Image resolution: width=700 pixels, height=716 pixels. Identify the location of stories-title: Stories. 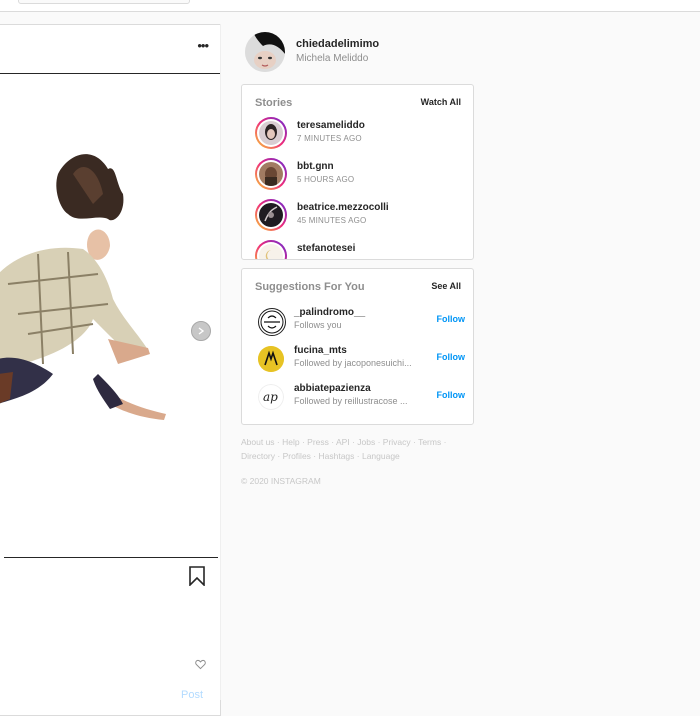
(274, 103).